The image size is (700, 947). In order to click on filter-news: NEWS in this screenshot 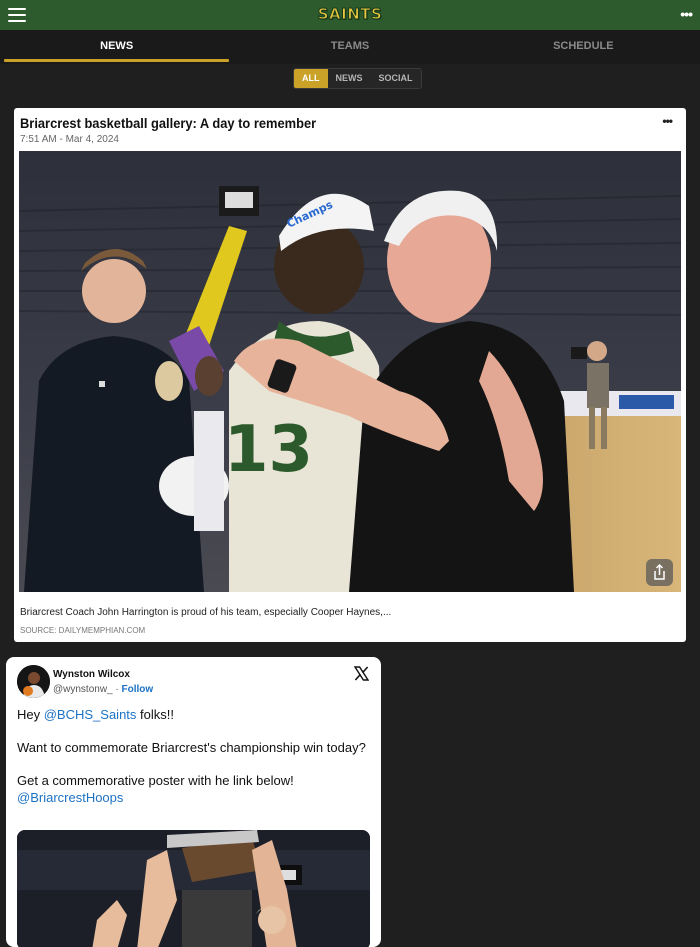, I will do `click(349, 78)`.